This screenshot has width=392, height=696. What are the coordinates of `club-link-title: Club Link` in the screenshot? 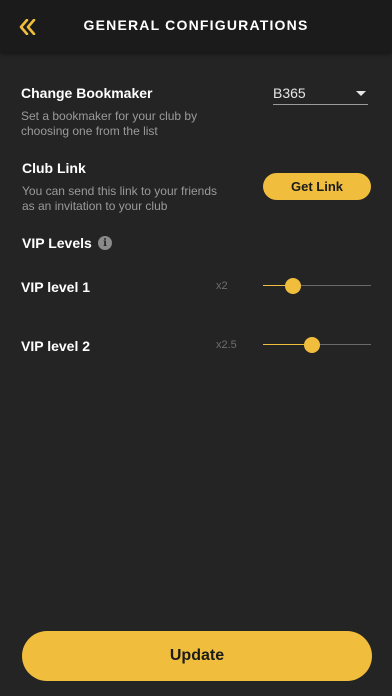 It's located at (54, 168).